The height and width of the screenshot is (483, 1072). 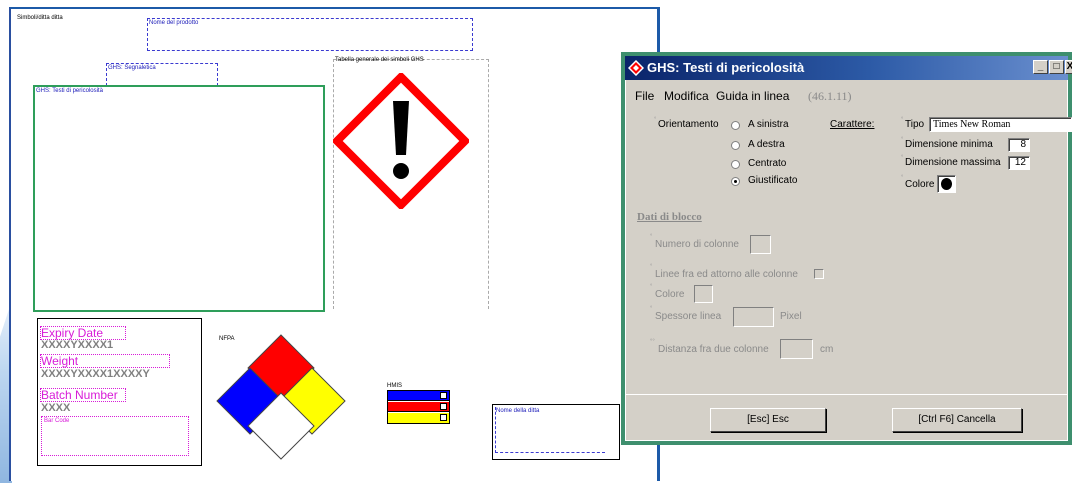 I want to click on ghs-hazard-text-label: GHS: Testi di pericolosità, so click(x=69, y=91).